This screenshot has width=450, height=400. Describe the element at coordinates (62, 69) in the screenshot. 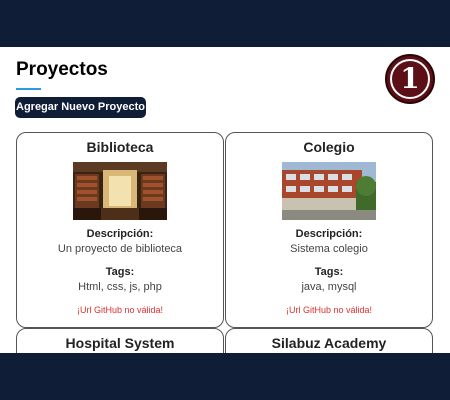

I see `page-title: Proyectos` at that location.